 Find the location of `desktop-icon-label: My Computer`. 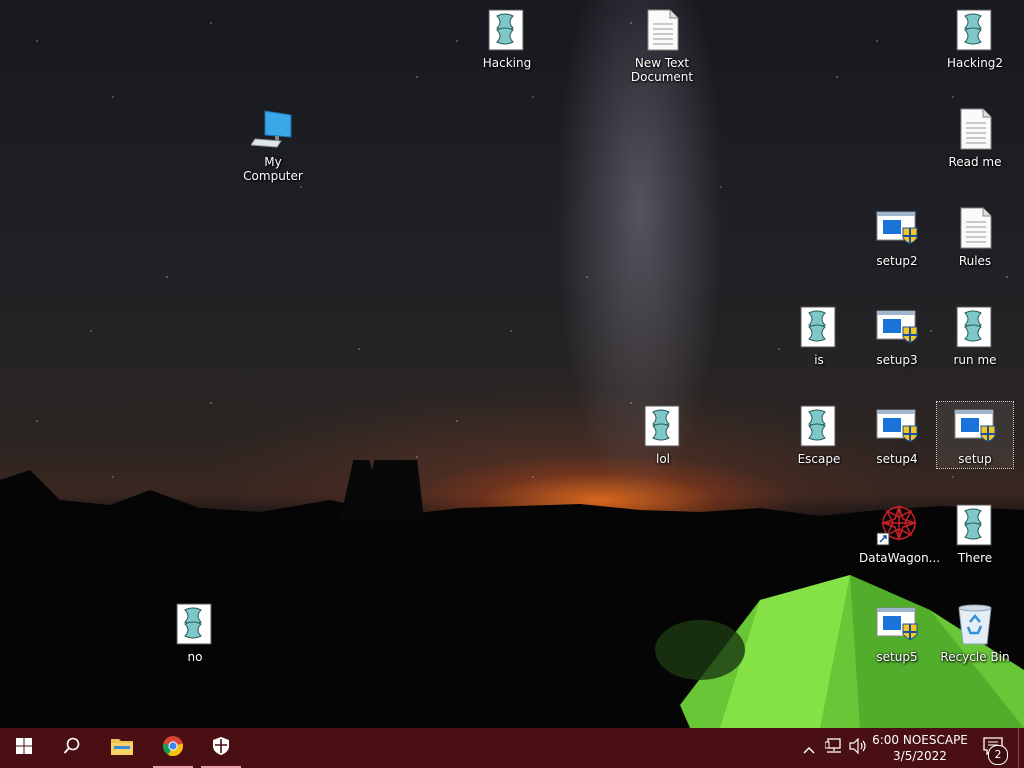

desktop-icon-label: My Computer is located at coordinates (273, 169).